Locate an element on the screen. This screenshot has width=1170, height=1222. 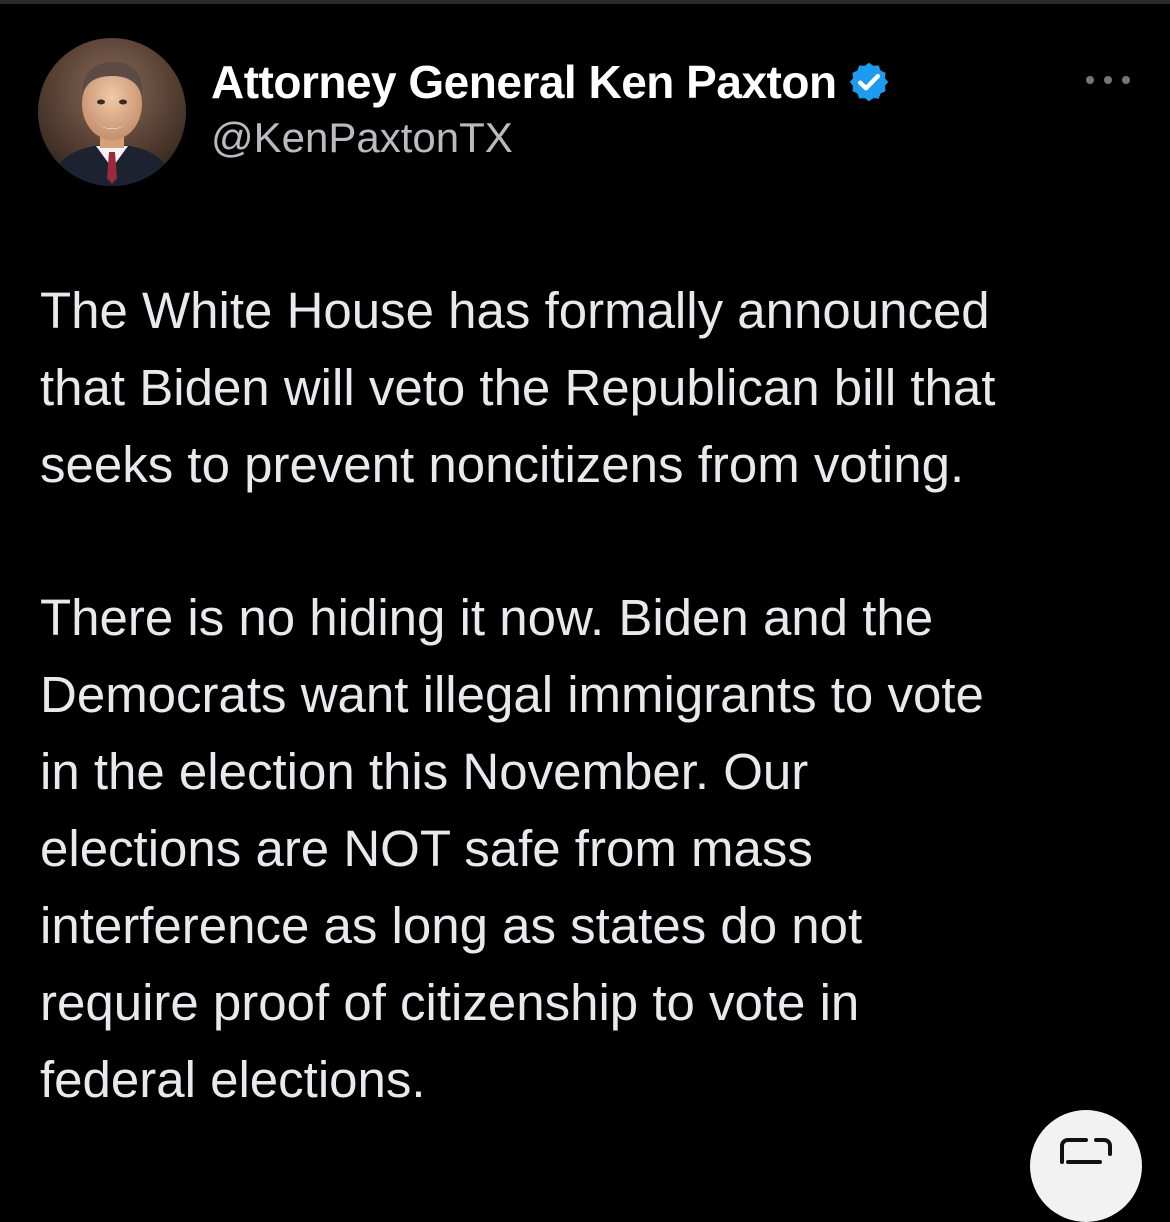
author-display-name: Attorney General Ken Paxton is located at coordinates (524, 82).